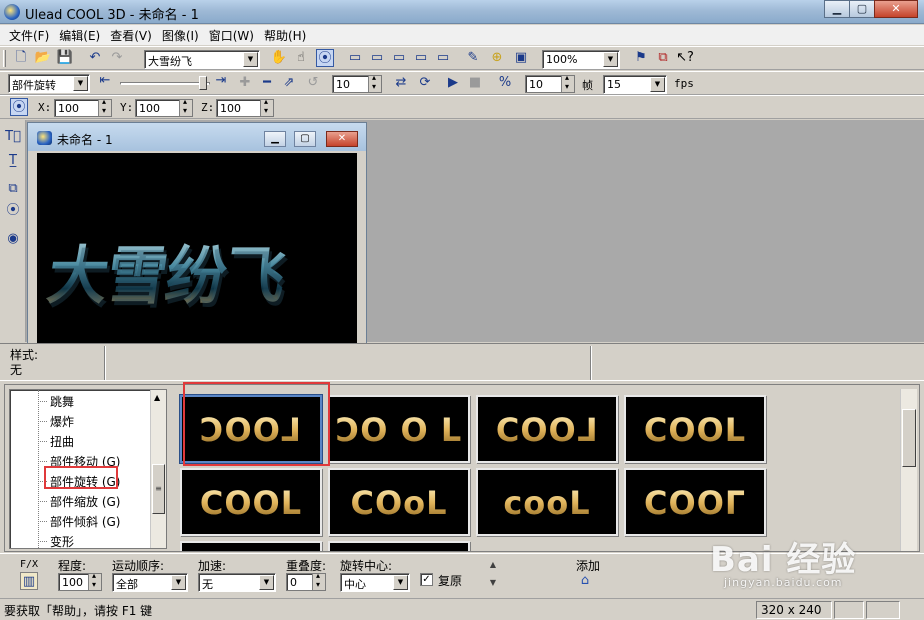 This screenshot has width=924, height=620. I want to click on z-spinner: 100, so click(245, 107).